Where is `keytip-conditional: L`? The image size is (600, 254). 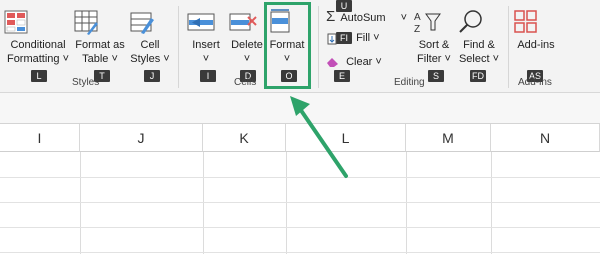 keytip-conditional: L is located at coordinates (39, 76).